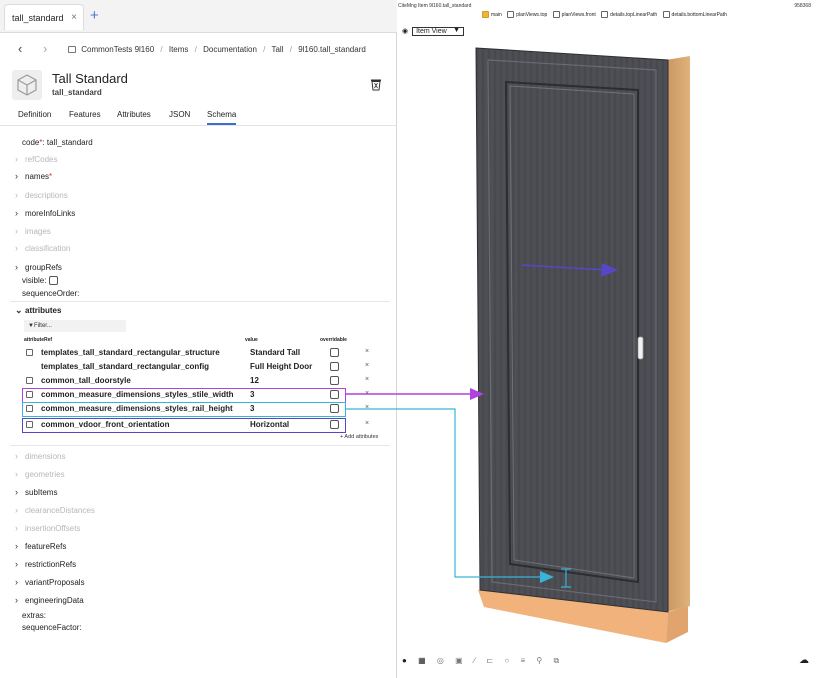 Image resolution: width=817 pixels, height=678 pixels. What do you see at coordinates (34, 615) in the screenshot?
I see `extras-label: extras:` at bounding box center [34, 615].